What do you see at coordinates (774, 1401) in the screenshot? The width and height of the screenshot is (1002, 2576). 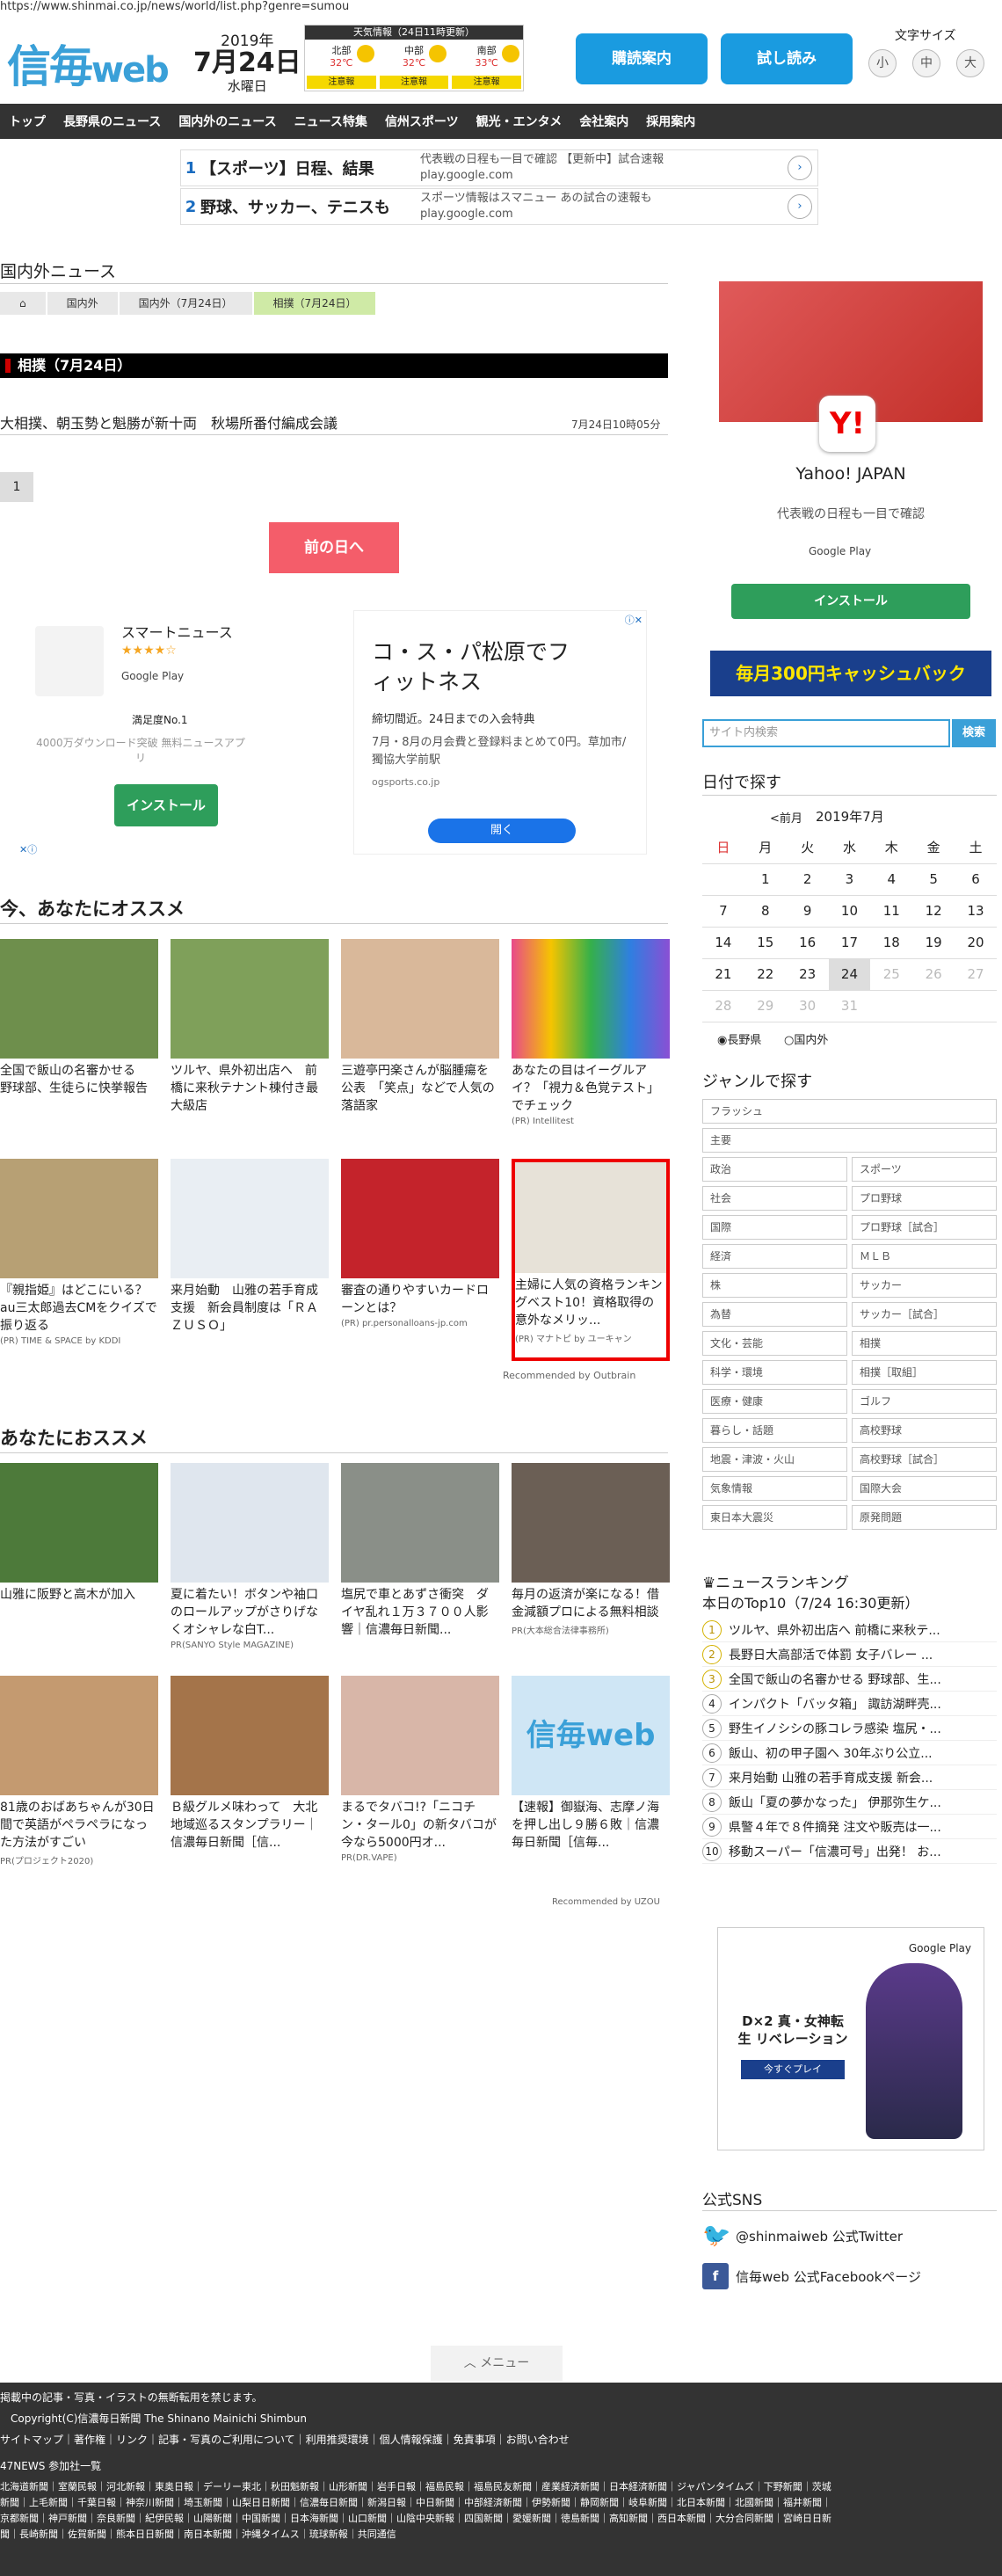 I see `genre-item: 医療・健康` at bounding box center [774, 1401].